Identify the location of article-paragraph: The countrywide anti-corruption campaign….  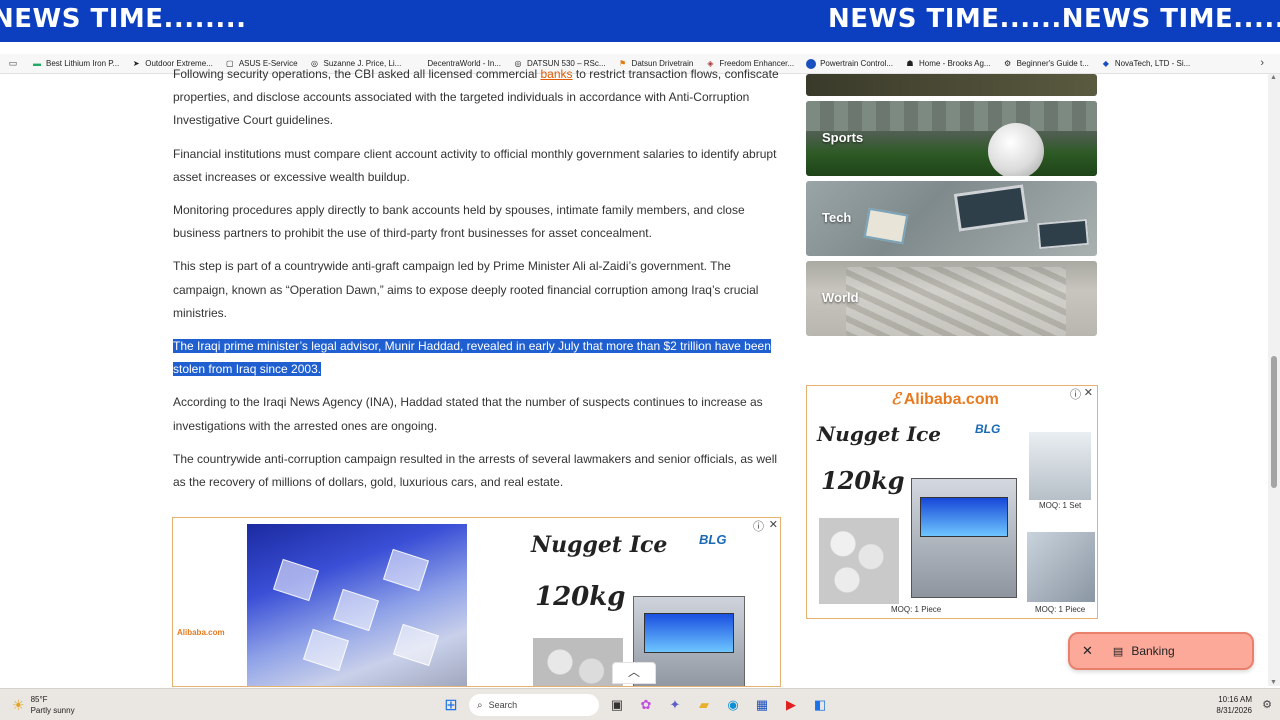
(475, 470).